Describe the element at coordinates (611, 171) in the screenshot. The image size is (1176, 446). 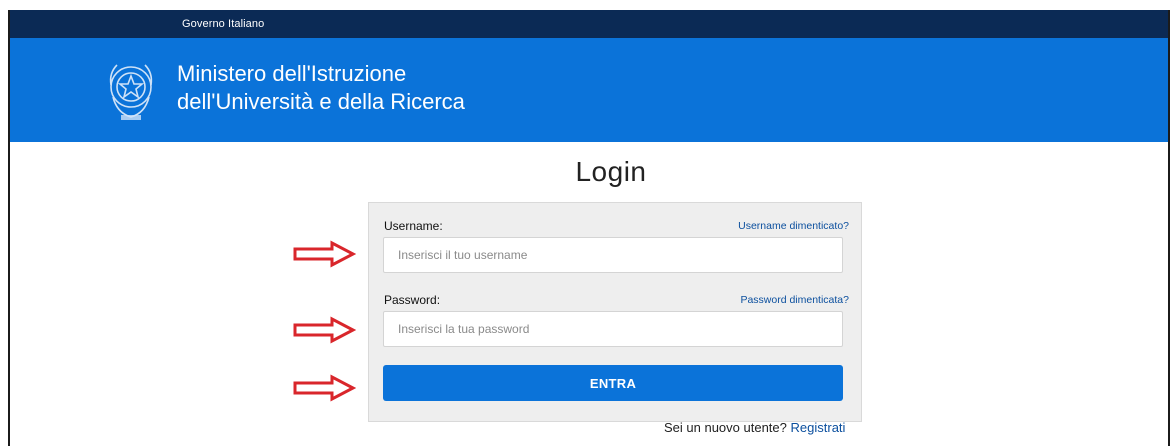
I see `page-title: Login` at that location.